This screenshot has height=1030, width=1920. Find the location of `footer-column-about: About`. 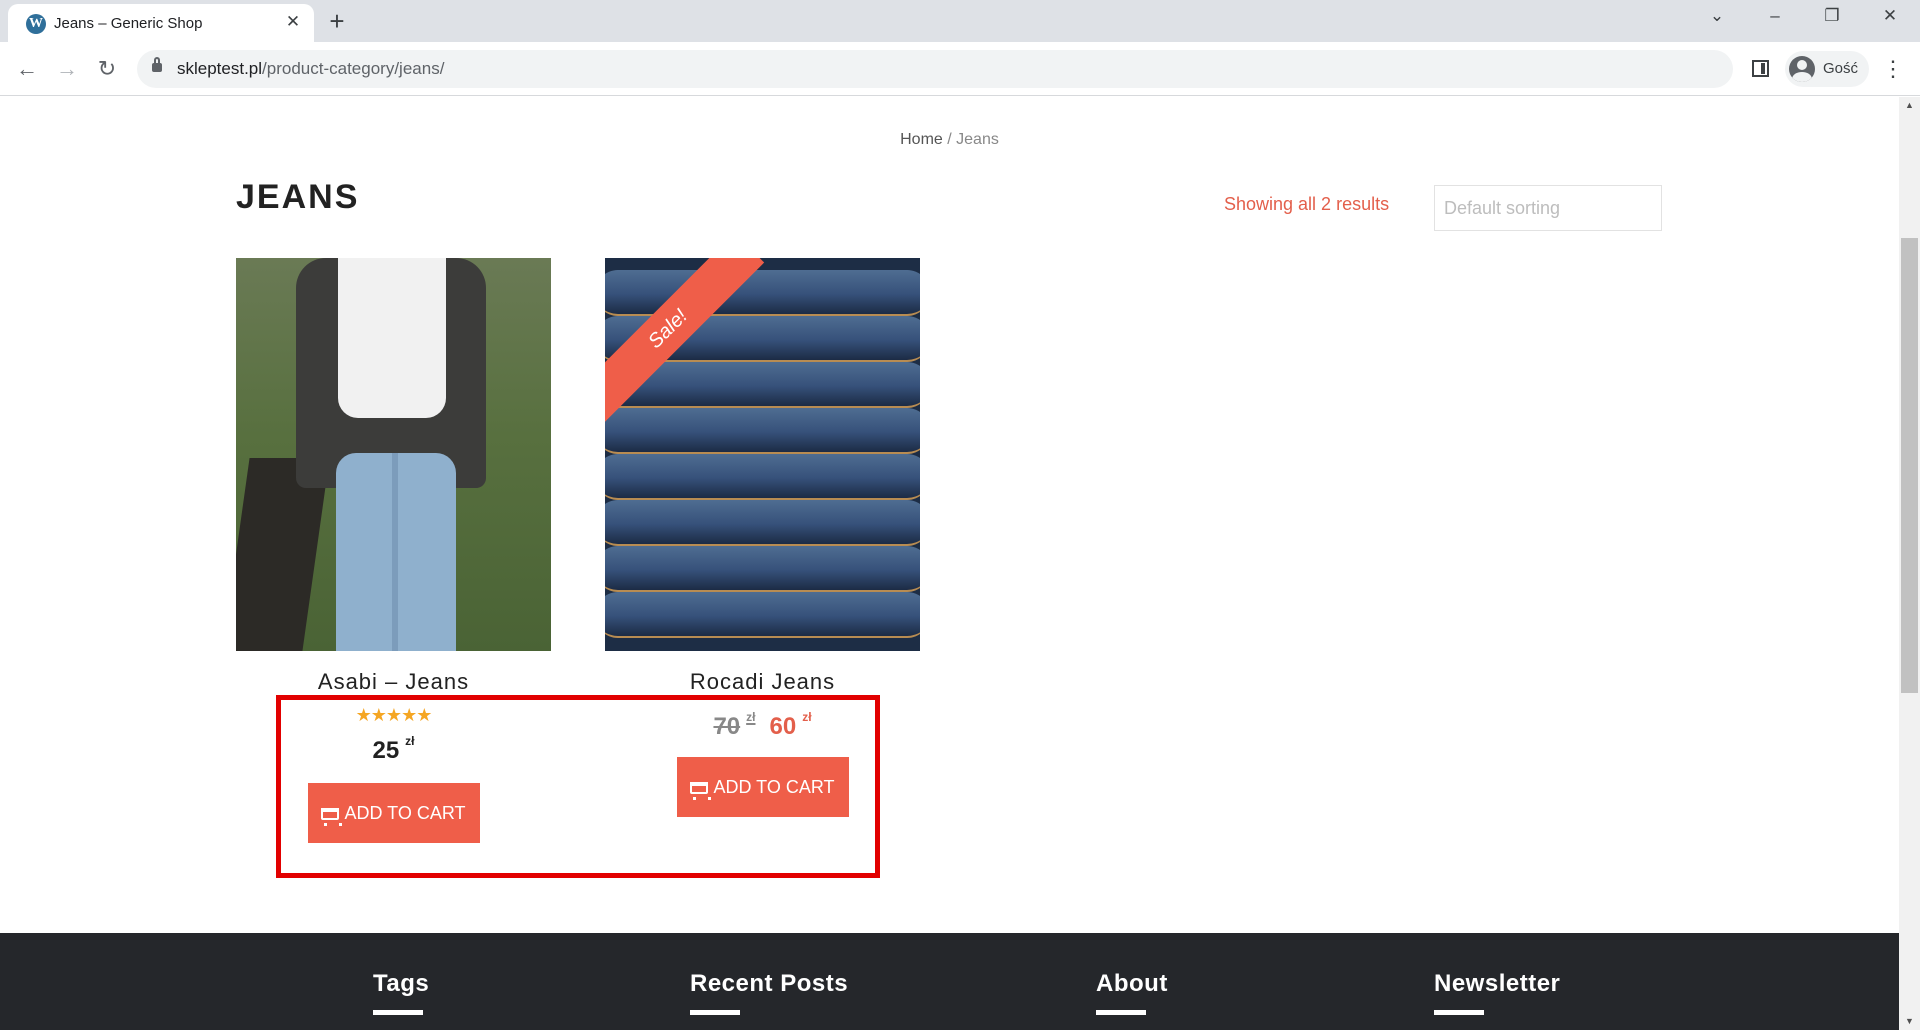

footer-column-about: About is located at coordinates (1132, 992).